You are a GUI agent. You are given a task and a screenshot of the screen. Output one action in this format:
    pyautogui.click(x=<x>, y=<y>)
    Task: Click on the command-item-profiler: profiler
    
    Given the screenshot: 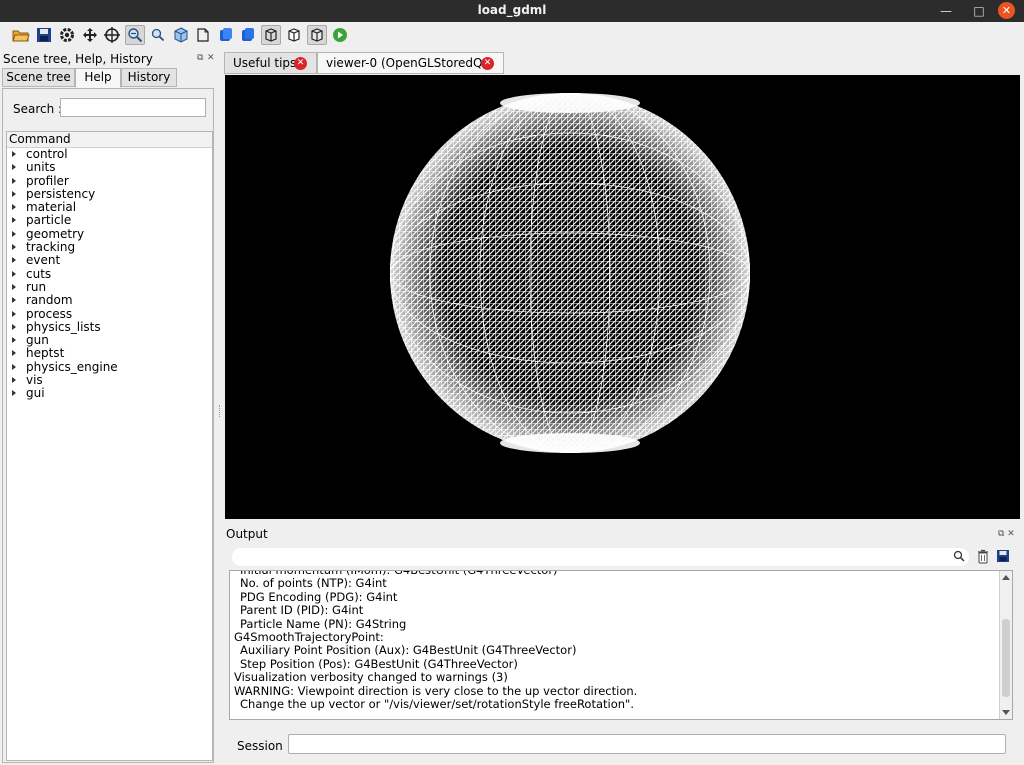 What is the action you would take?
    pyautogui.click(x=109, y=180)
    